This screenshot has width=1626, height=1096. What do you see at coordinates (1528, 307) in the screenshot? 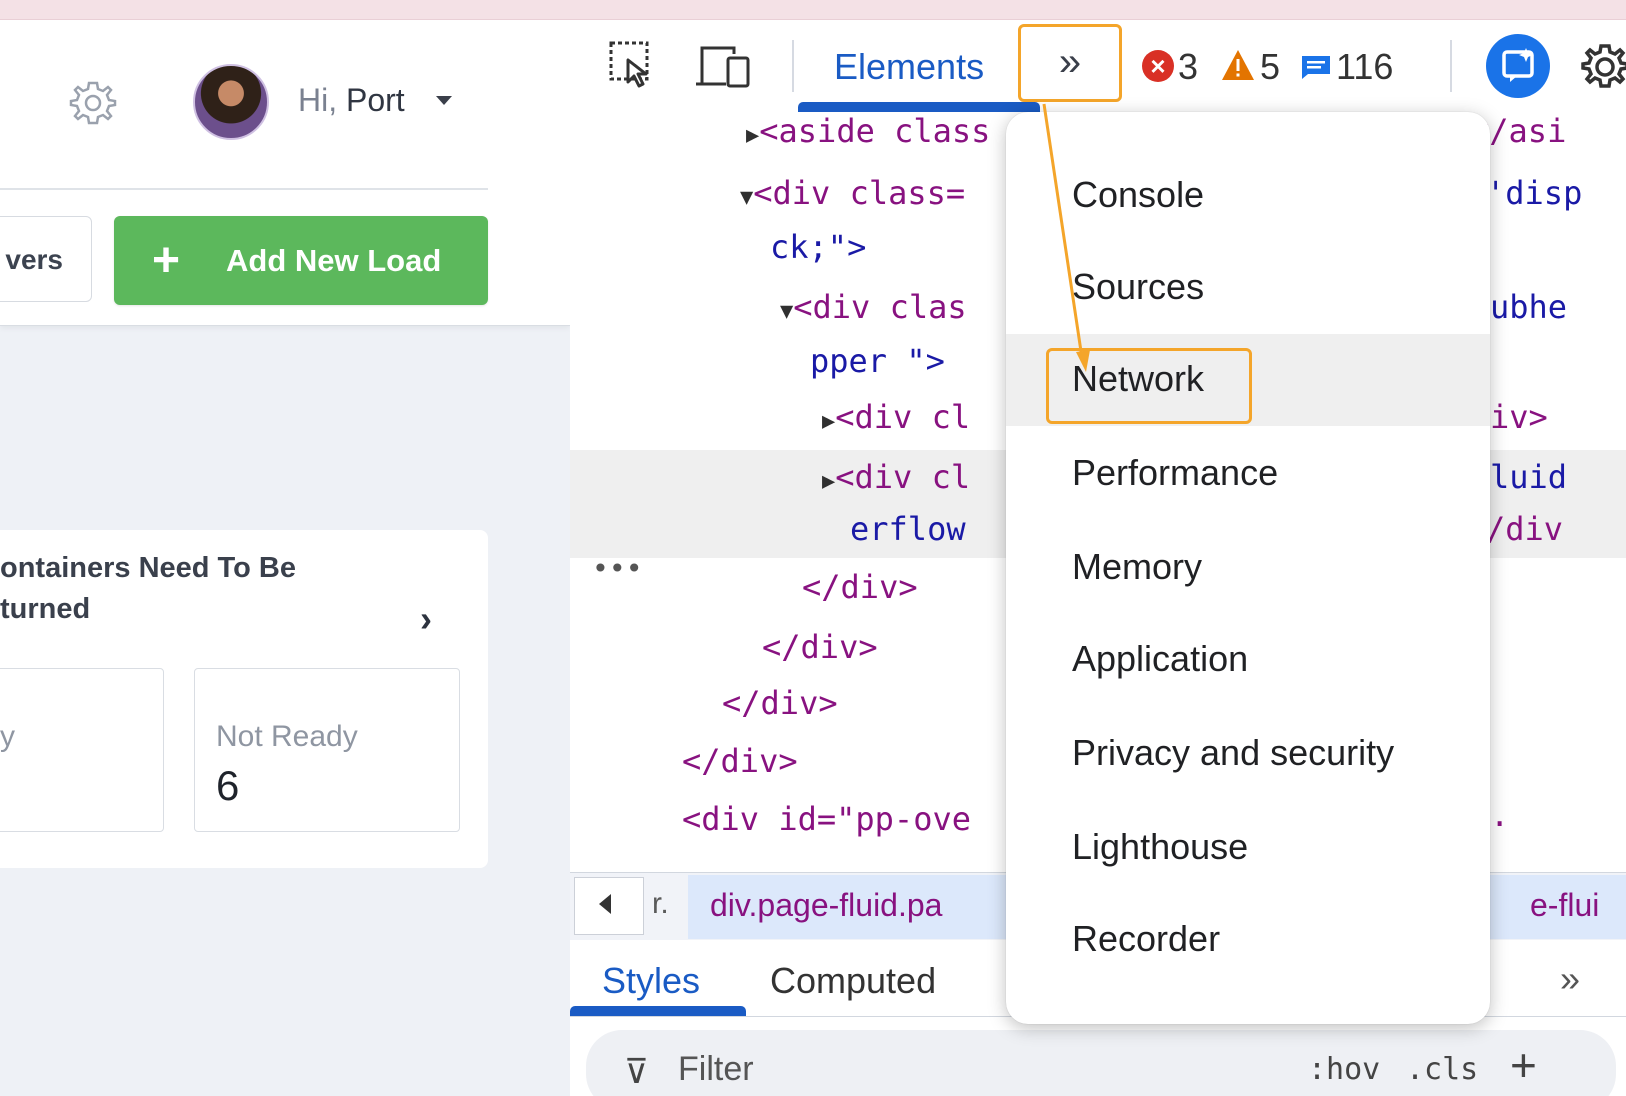
I see `dom-right-fragment: ubhe` at bounding box center [1528, 307].